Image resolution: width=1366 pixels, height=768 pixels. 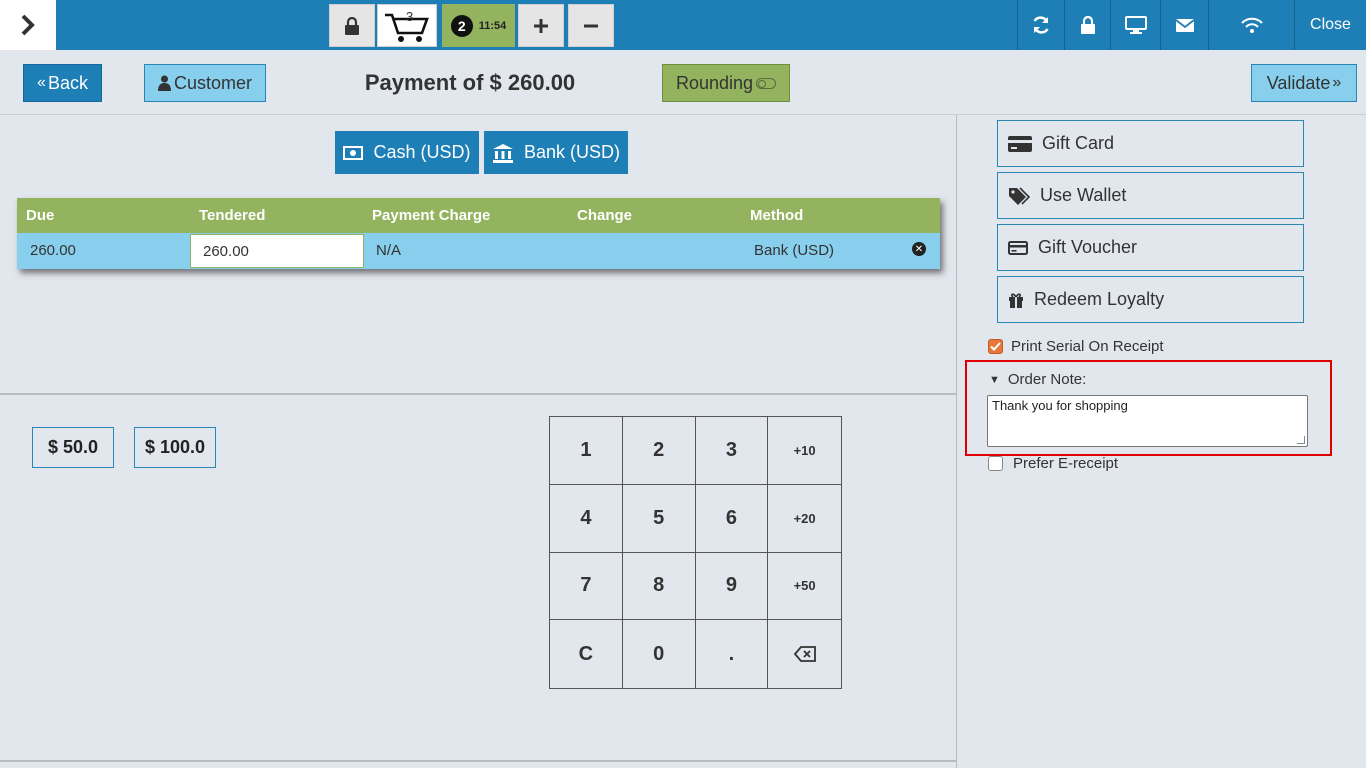 I want to click on numpad-key-2: 2, so click(x=659, y=451).